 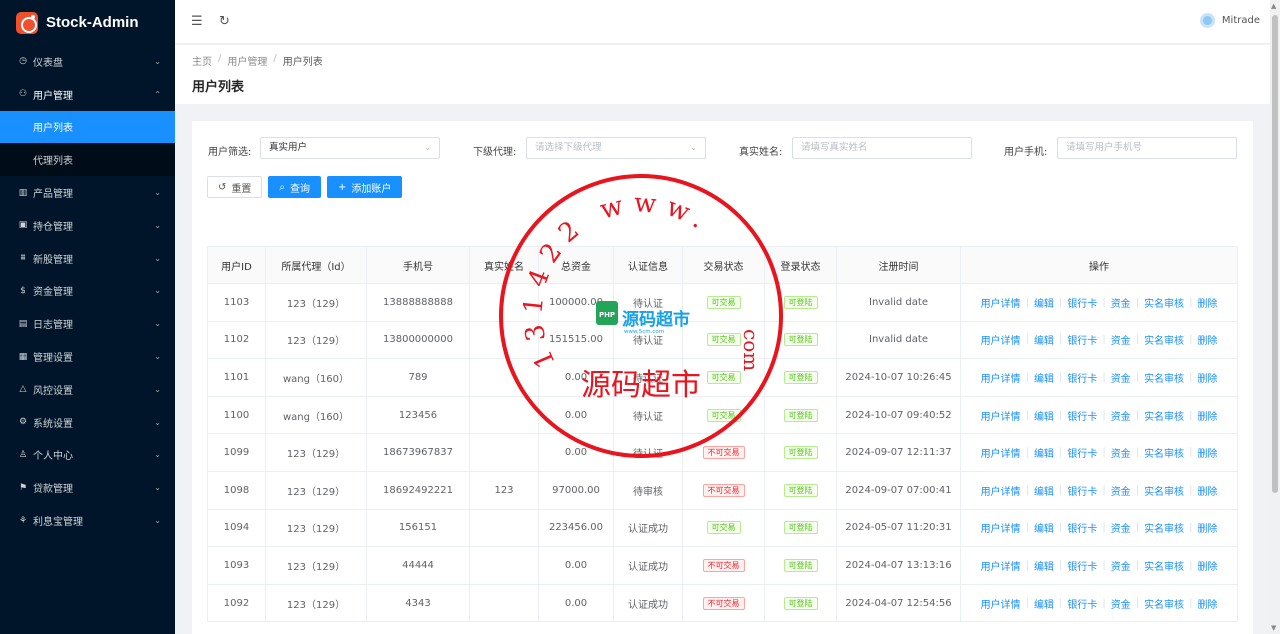 What do you see at coordinates (800, 603) in the screenshot?
I see `table-cell: 可登陆` at bounding box center [800, 603].